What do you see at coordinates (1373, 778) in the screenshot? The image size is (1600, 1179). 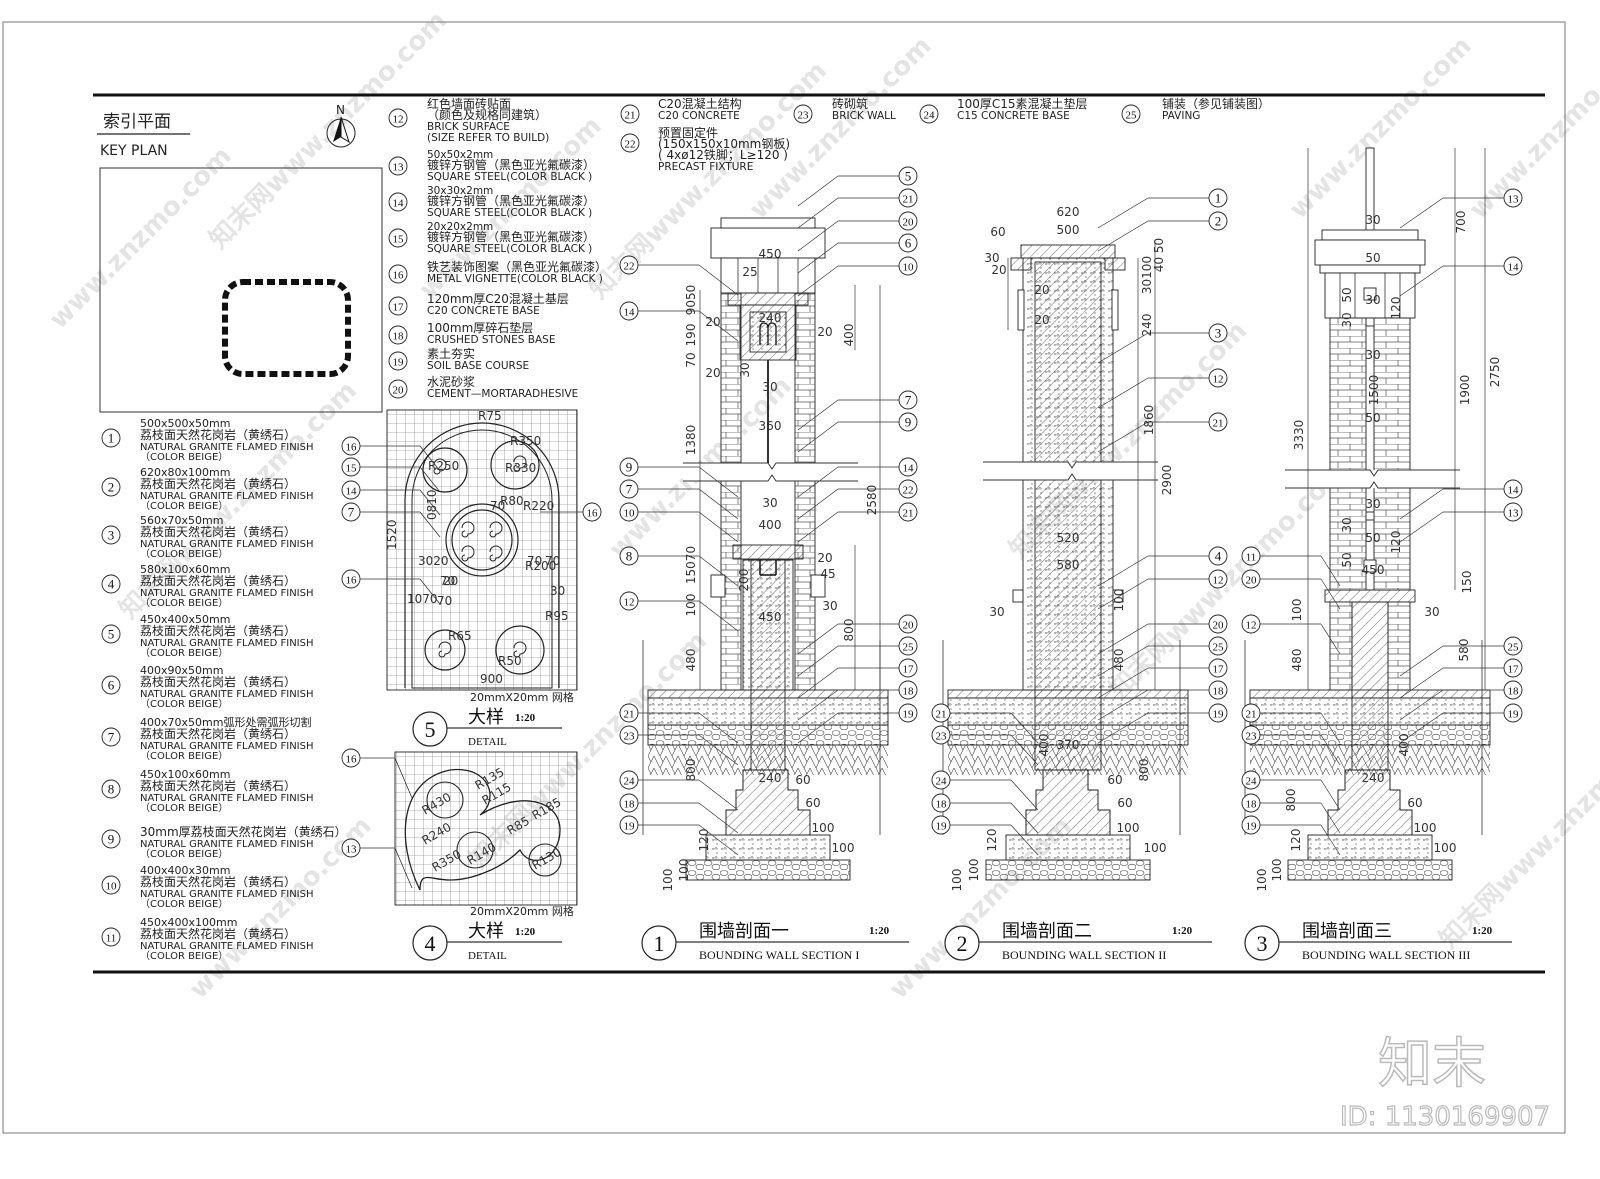 I see `dimension-label: 240` at bounding box center [1373, 778].